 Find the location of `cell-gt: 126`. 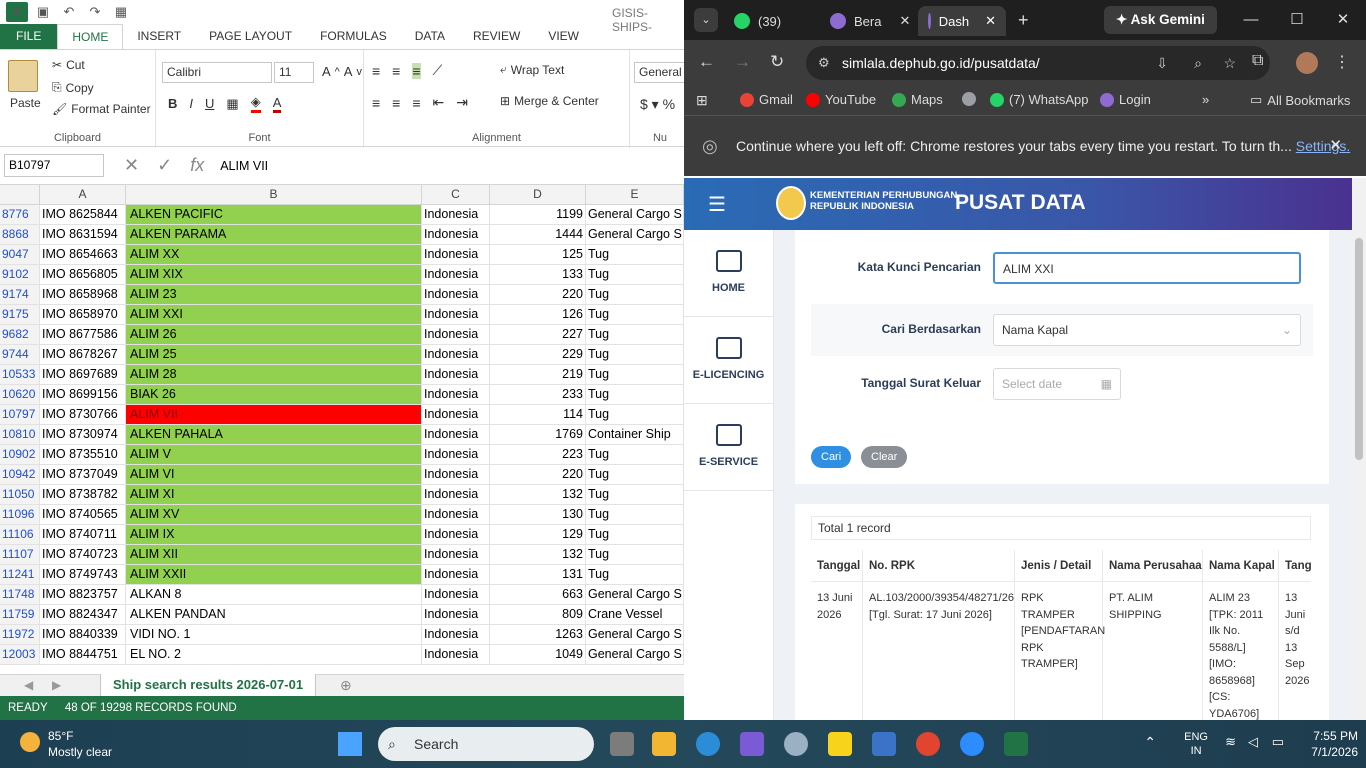

cell-gt: 126 is located at coordinates (538, 314).